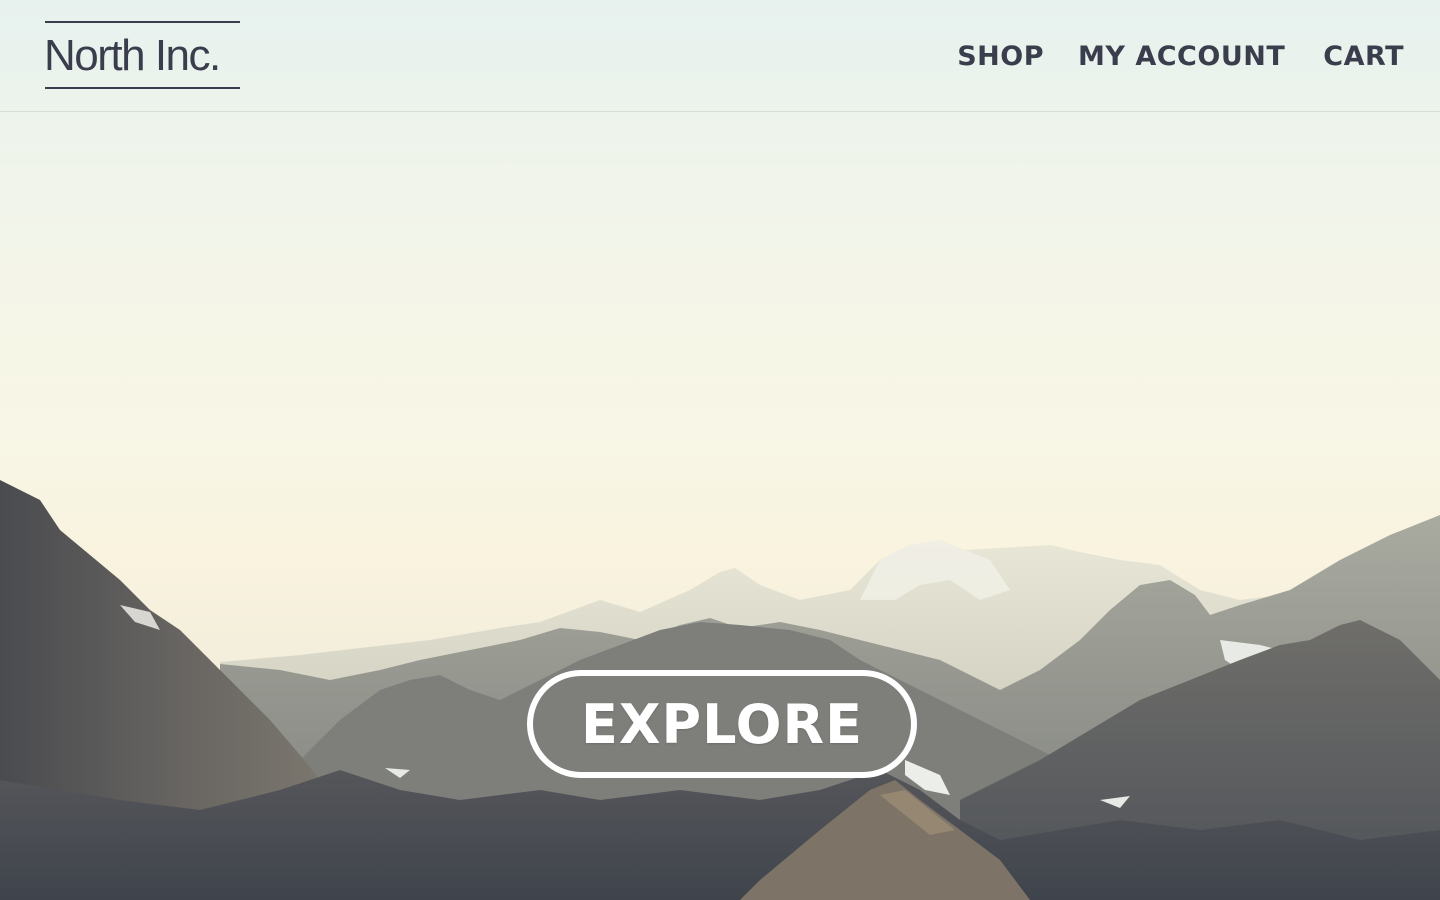 The width and height of the screenshot is (1440, 900). Describe the element at coordinates (132, 55) in the screenshot. I see `brand-name: North Inc.` at that location.